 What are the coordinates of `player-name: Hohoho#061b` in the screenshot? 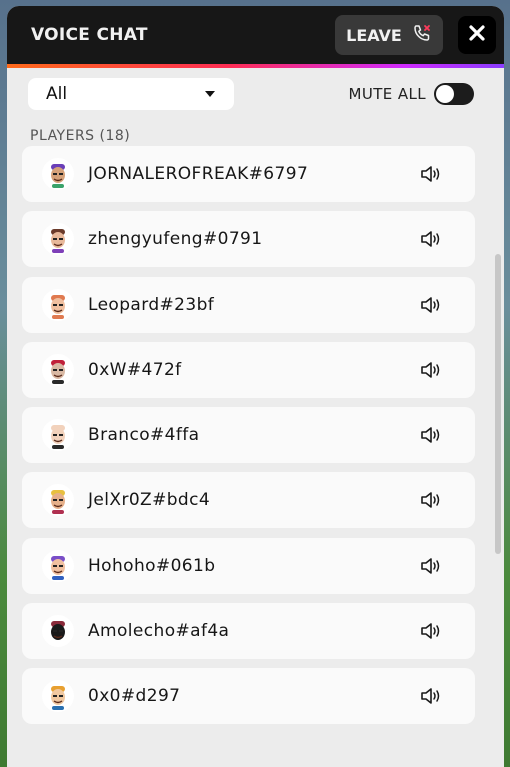 It's located at (152, 565).